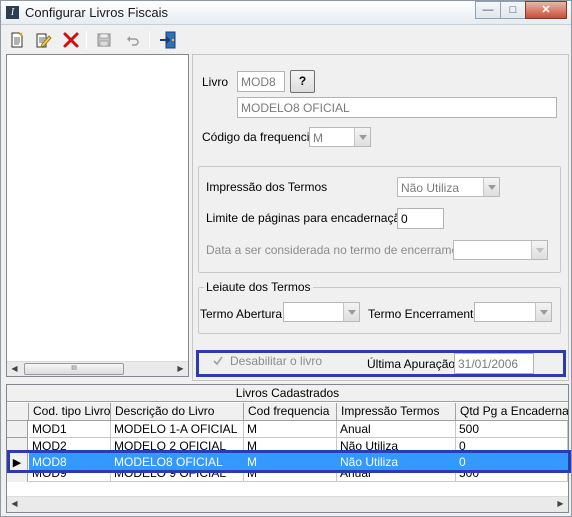 The height and width of the screenshot is (517, 572). I want to click on limite-field: 0, so click(420, 218).